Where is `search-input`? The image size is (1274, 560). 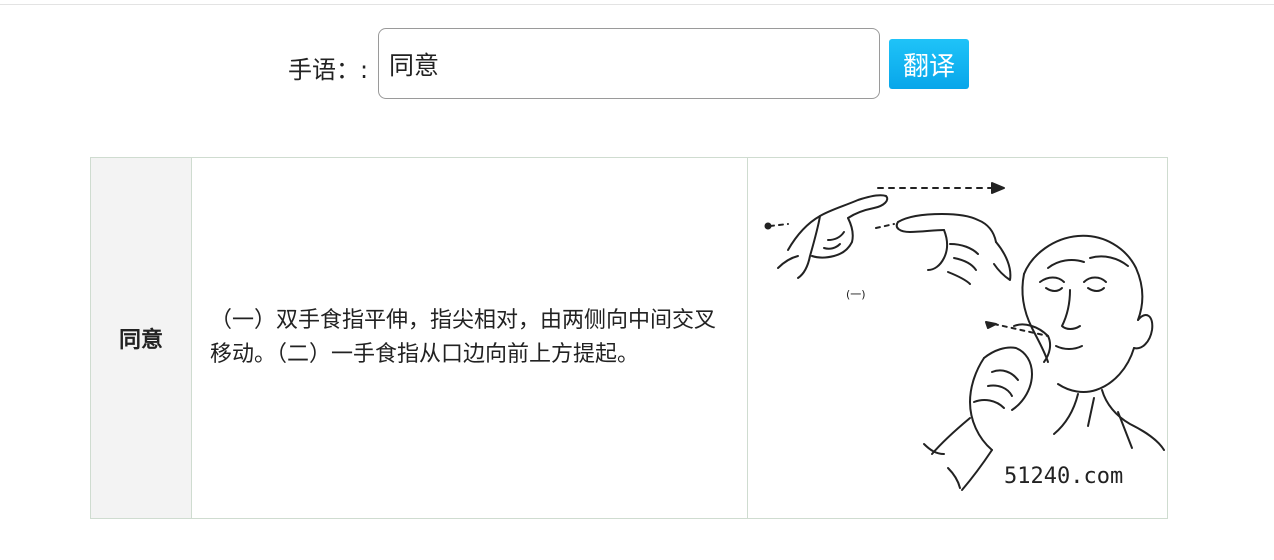 search-input is located at coordinates (629, 63).